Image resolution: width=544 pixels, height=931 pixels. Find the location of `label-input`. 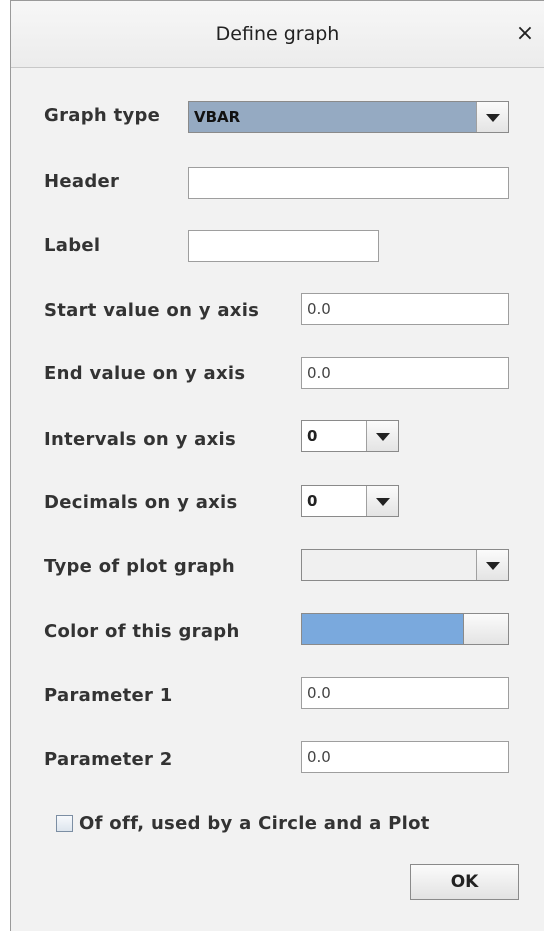

label-input is located at coordinates (283, 246).